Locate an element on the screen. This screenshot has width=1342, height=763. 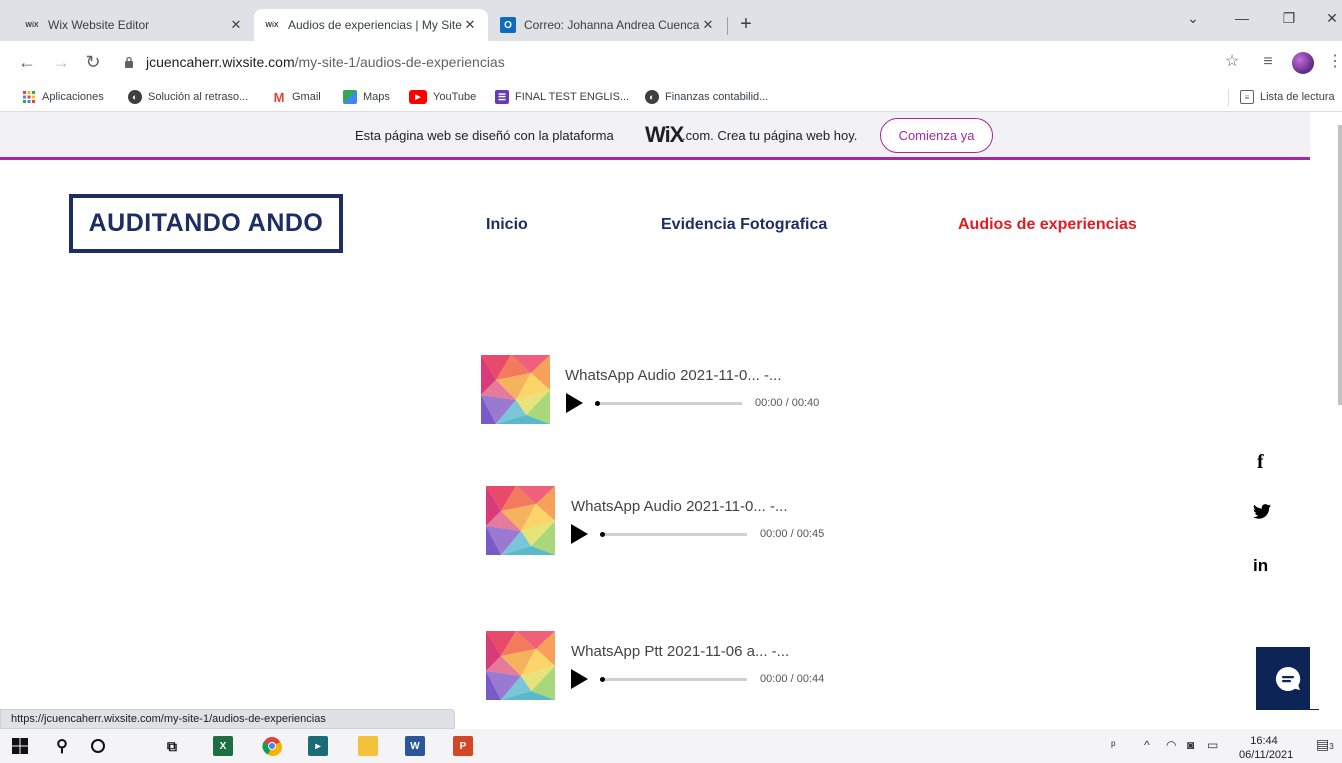
banner-suffix: .com. Crea tu página web hoy. is located at coordinates (770, 135).